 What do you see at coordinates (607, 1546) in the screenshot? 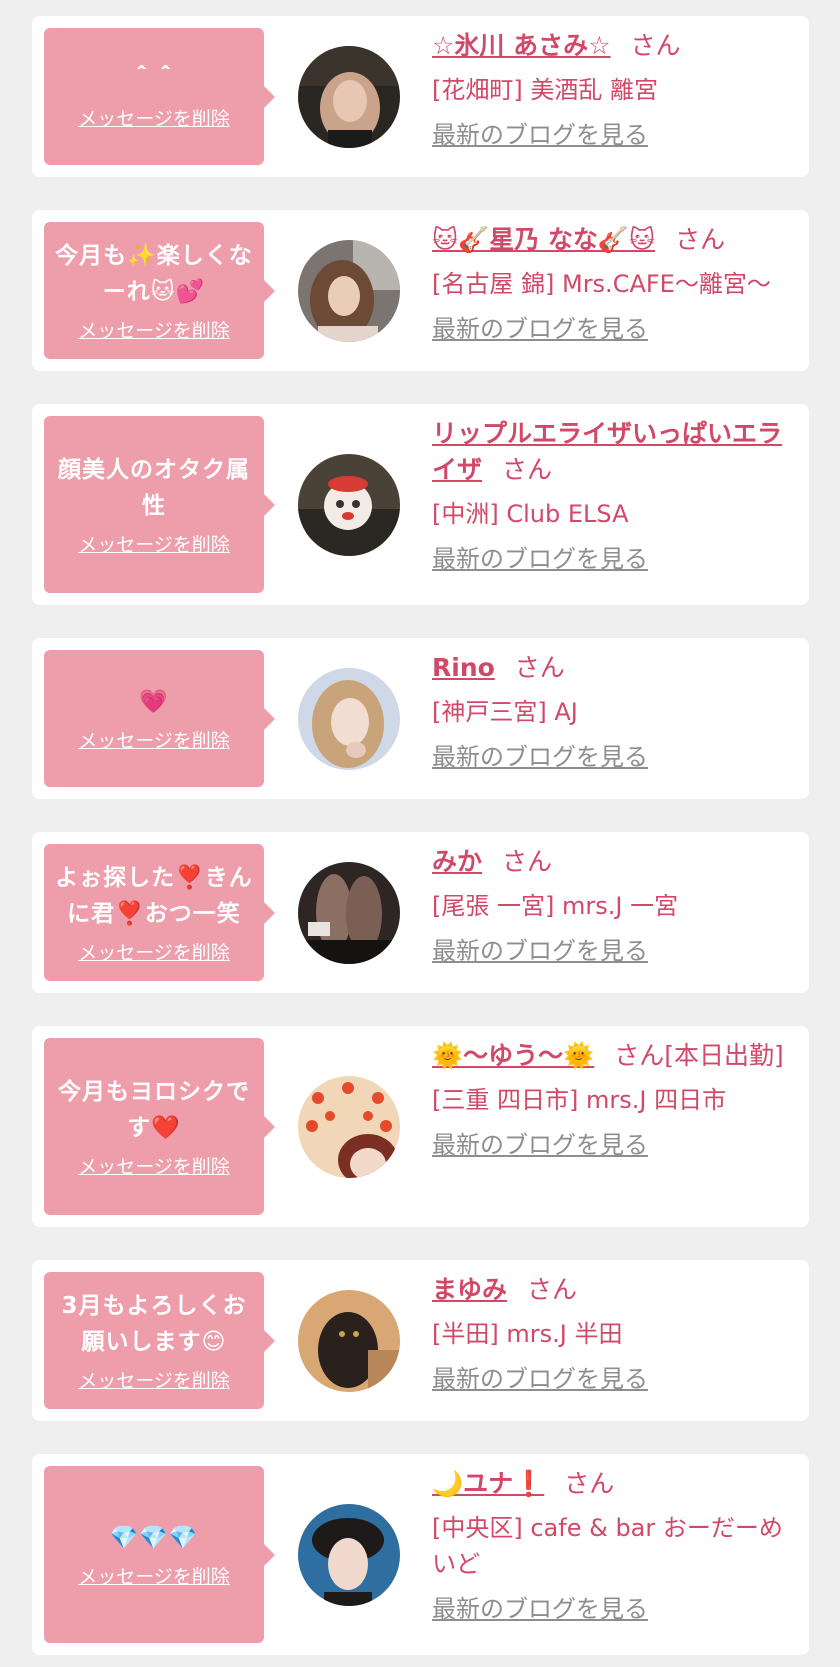
I see `shop-name: [中央区] cafe & bar おーだーめいど` at bounding box center [607, 1546].